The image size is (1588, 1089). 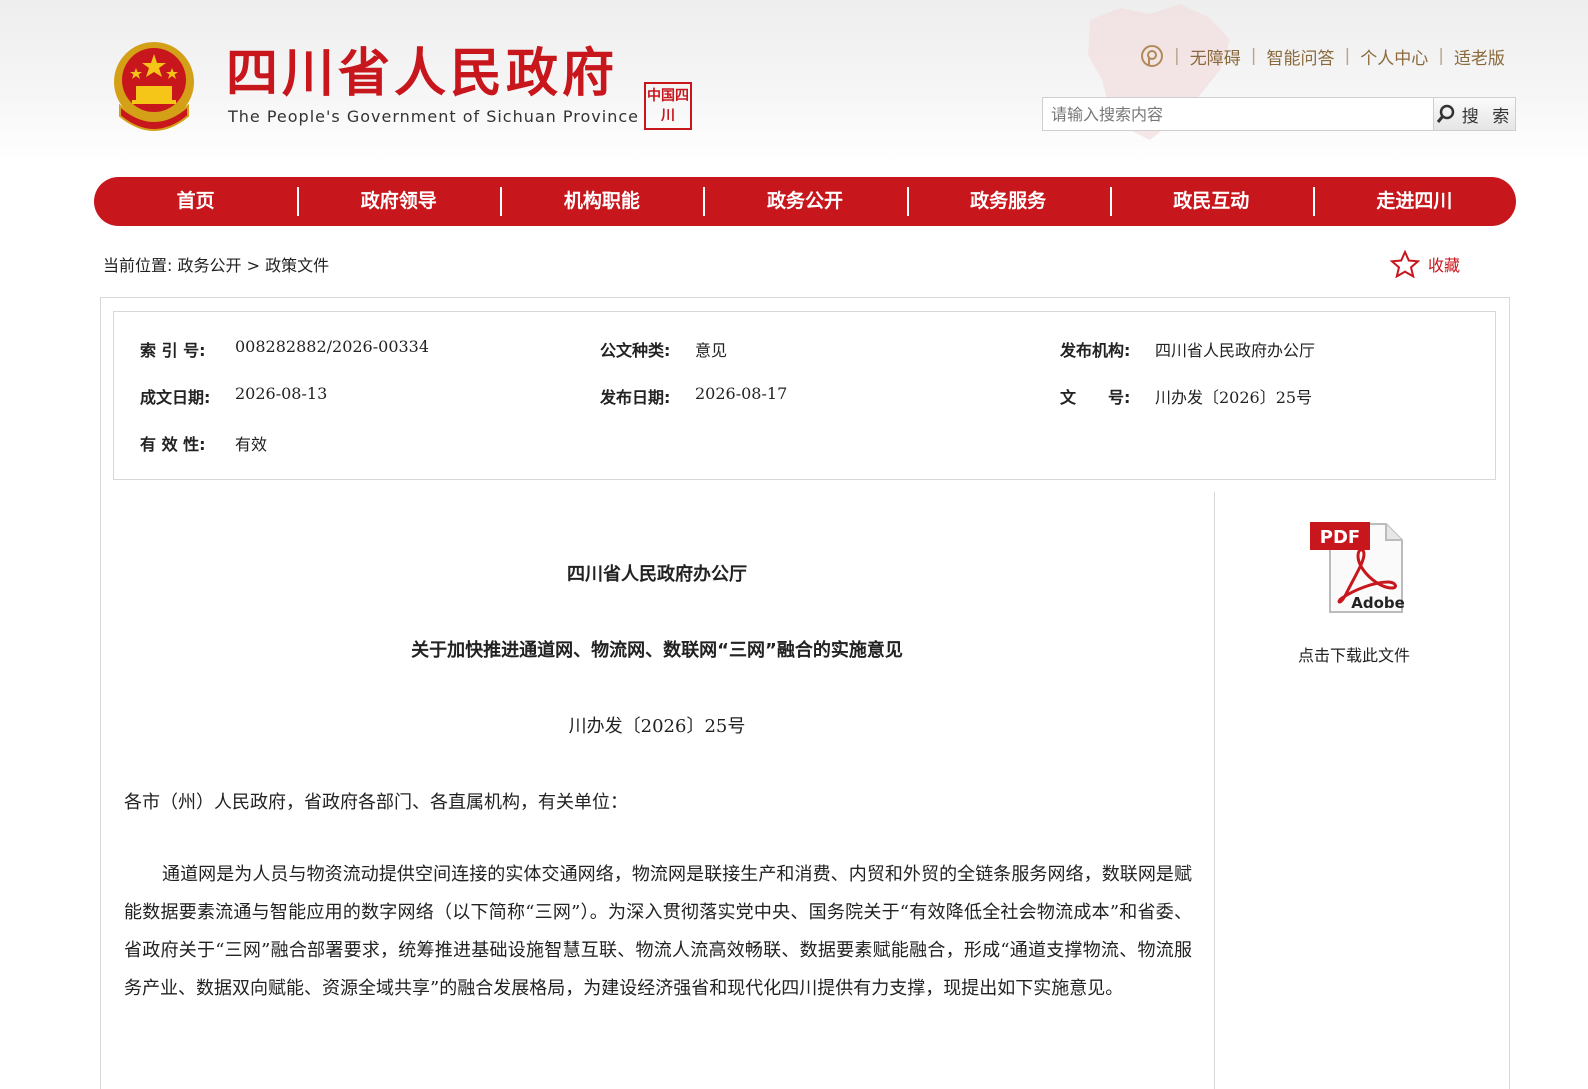 What do you see at coordinates (711, 350) in the screenshot?
I see `meta-type-value: 意见` at bounding box center [711, 350].